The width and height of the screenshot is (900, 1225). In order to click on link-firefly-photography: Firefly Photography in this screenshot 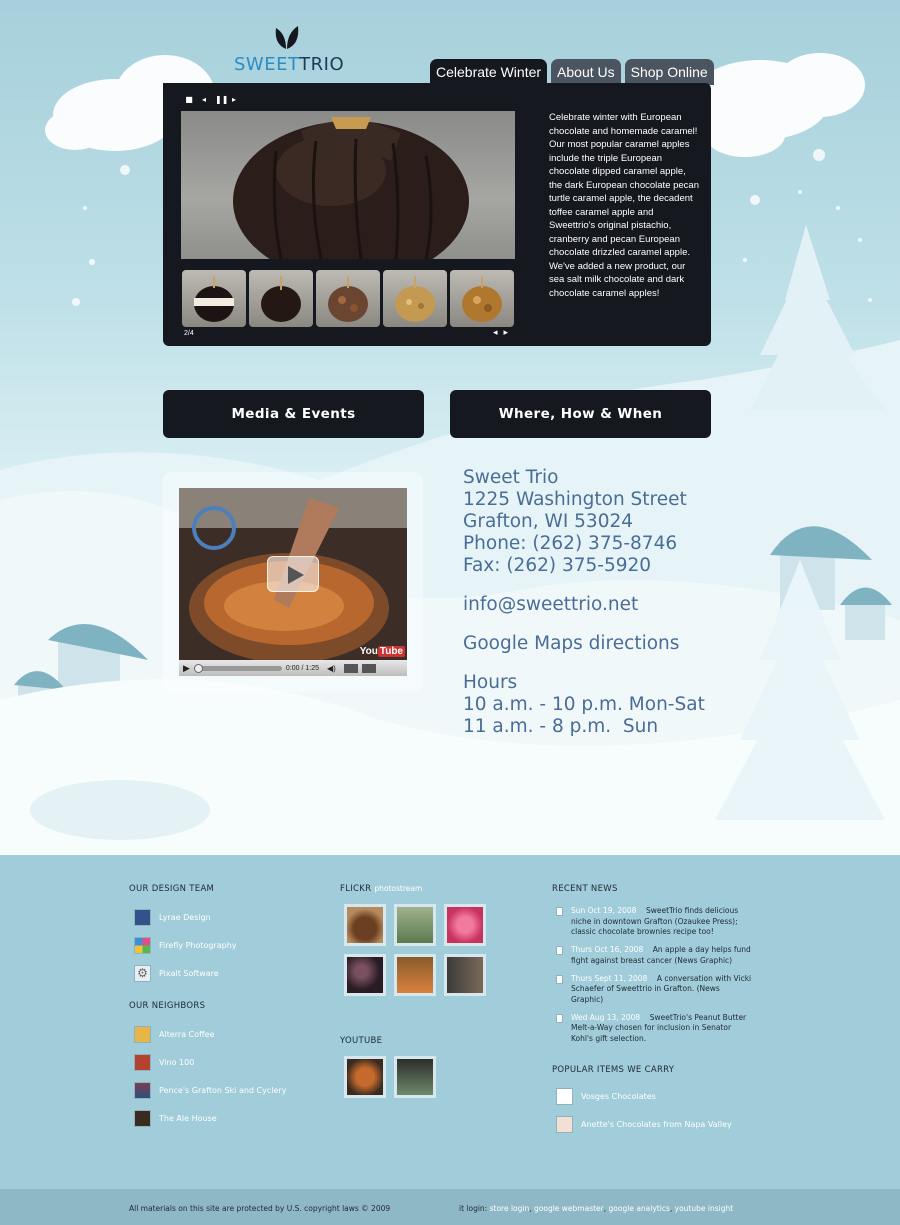, I will do `click(207, 945)`.